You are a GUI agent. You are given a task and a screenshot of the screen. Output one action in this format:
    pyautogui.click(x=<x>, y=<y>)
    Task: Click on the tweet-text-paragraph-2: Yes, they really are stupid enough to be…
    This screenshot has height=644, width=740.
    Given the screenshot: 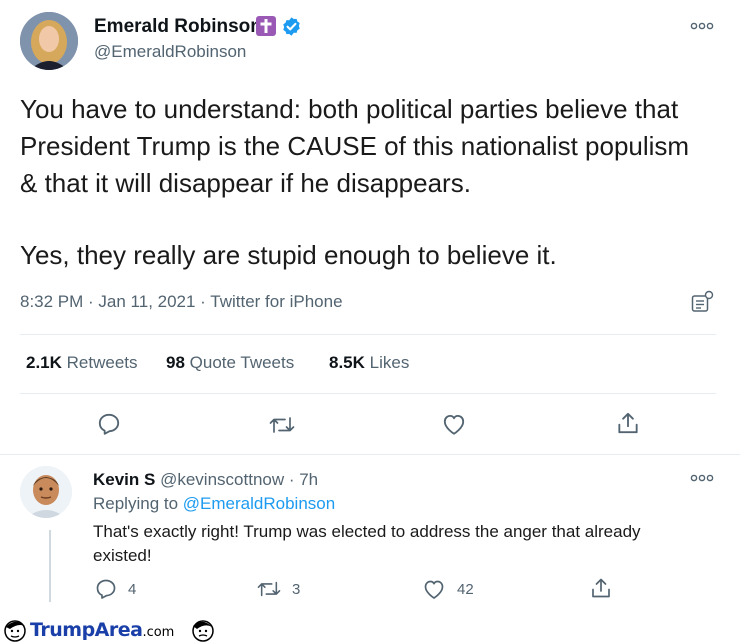 What is the action you would take?
    pyautogui.click(x=288, y=255)
    